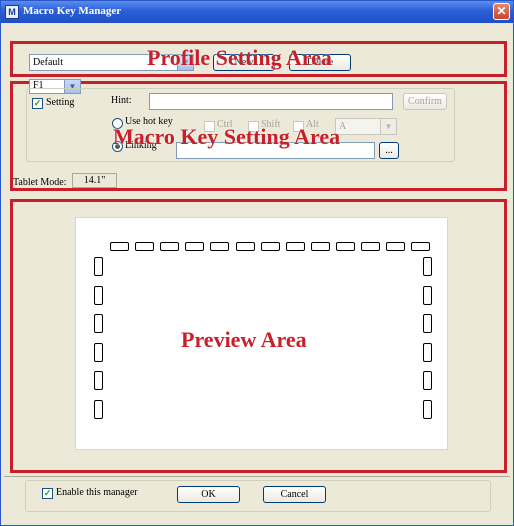 The height and width of the screenshot is (526, 514). Describe the element at coordinates (47, 493) in the screenshot. I see `enable-manager-checkbox: ✓` at that location.